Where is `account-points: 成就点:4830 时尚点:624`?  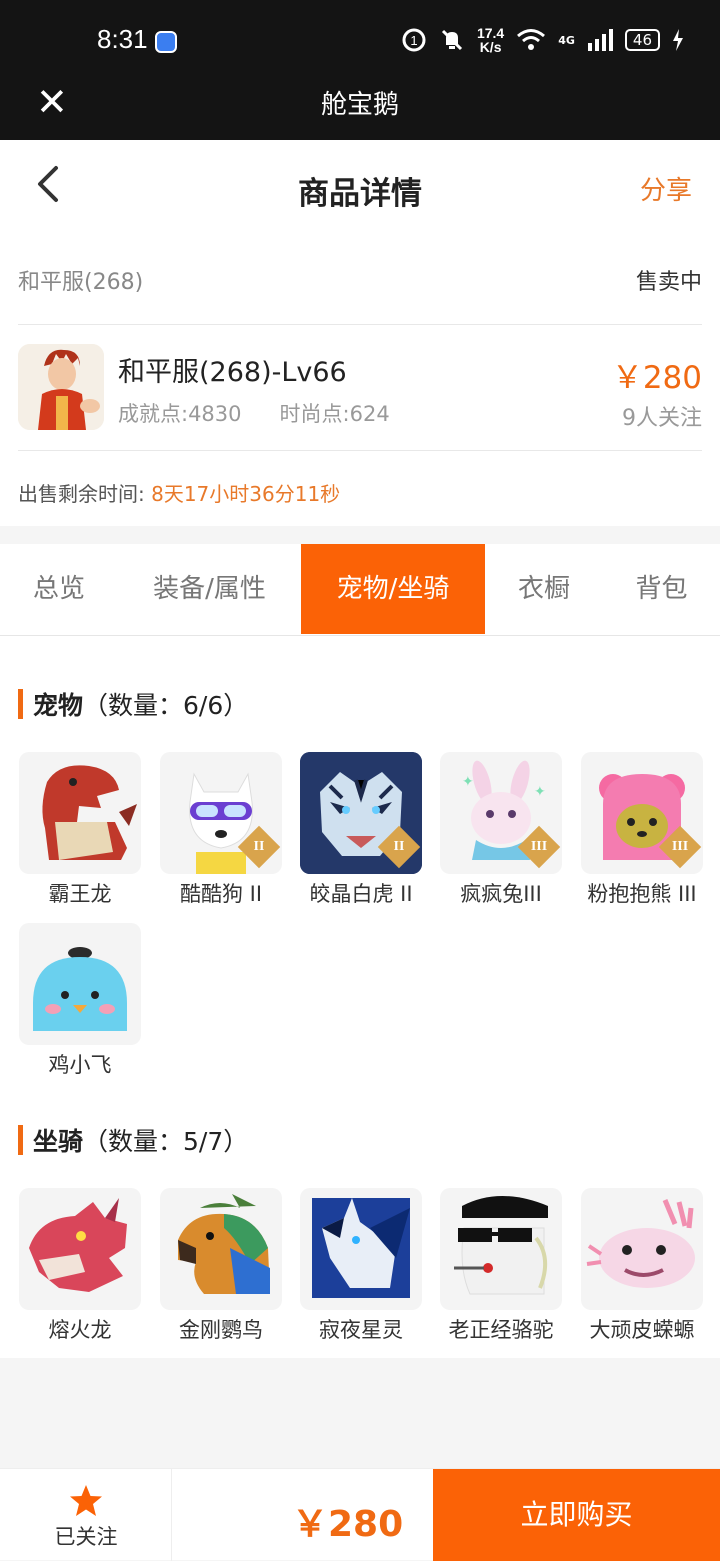 account-points: 成就点:4830 时尚点:624 is located at coordinates (254, 413).